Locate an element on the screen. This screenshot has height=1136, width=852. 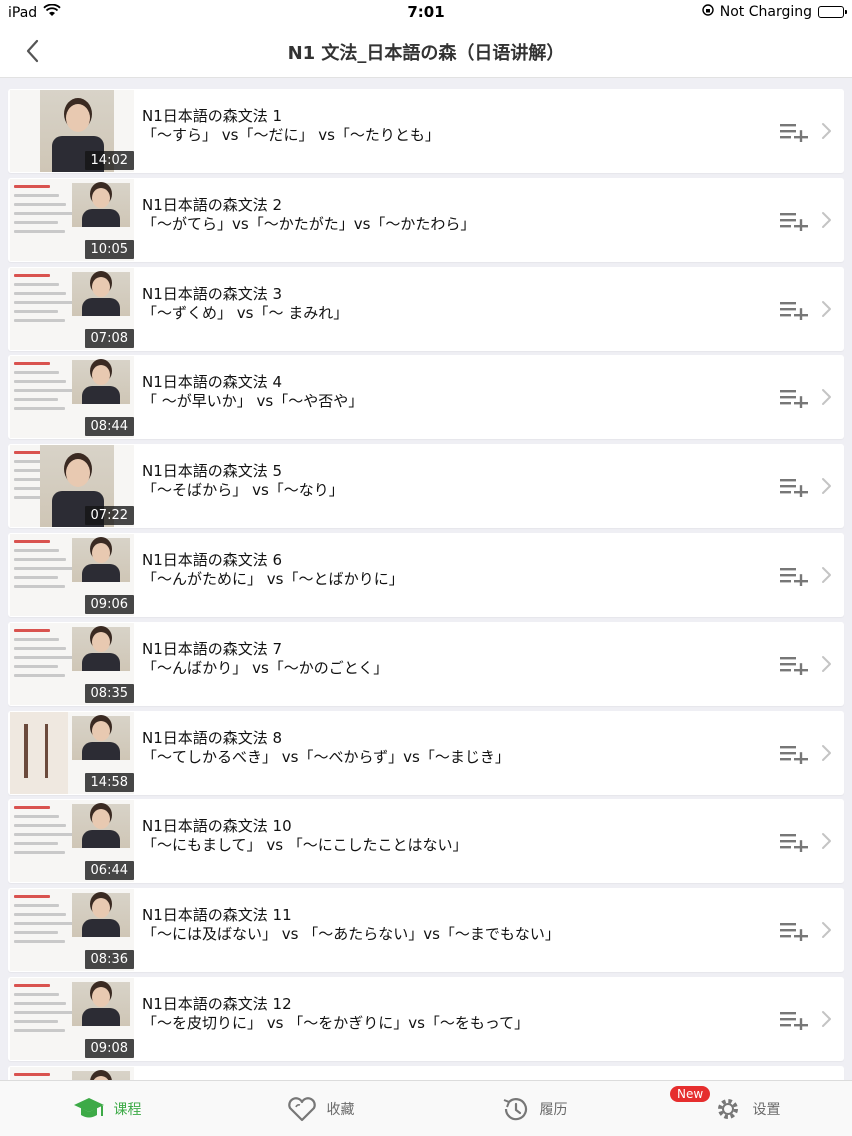
lesson-row: 09:06 N1日本語の森文法 6 「～んがために」 vs「～とばかりに」 is located at coordinates (426, 575).